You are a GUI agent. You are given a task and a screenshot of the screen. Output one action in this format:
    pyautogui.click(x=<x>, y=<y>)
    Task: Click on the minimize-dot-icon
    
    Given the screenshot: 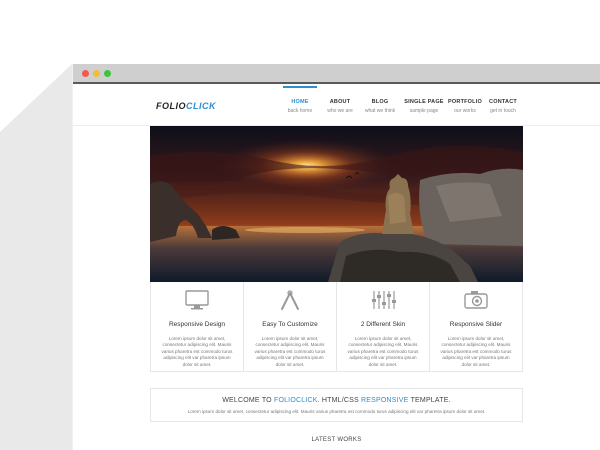 What is the action you would take?
    pyautogui.click(x=96, y=73)
    